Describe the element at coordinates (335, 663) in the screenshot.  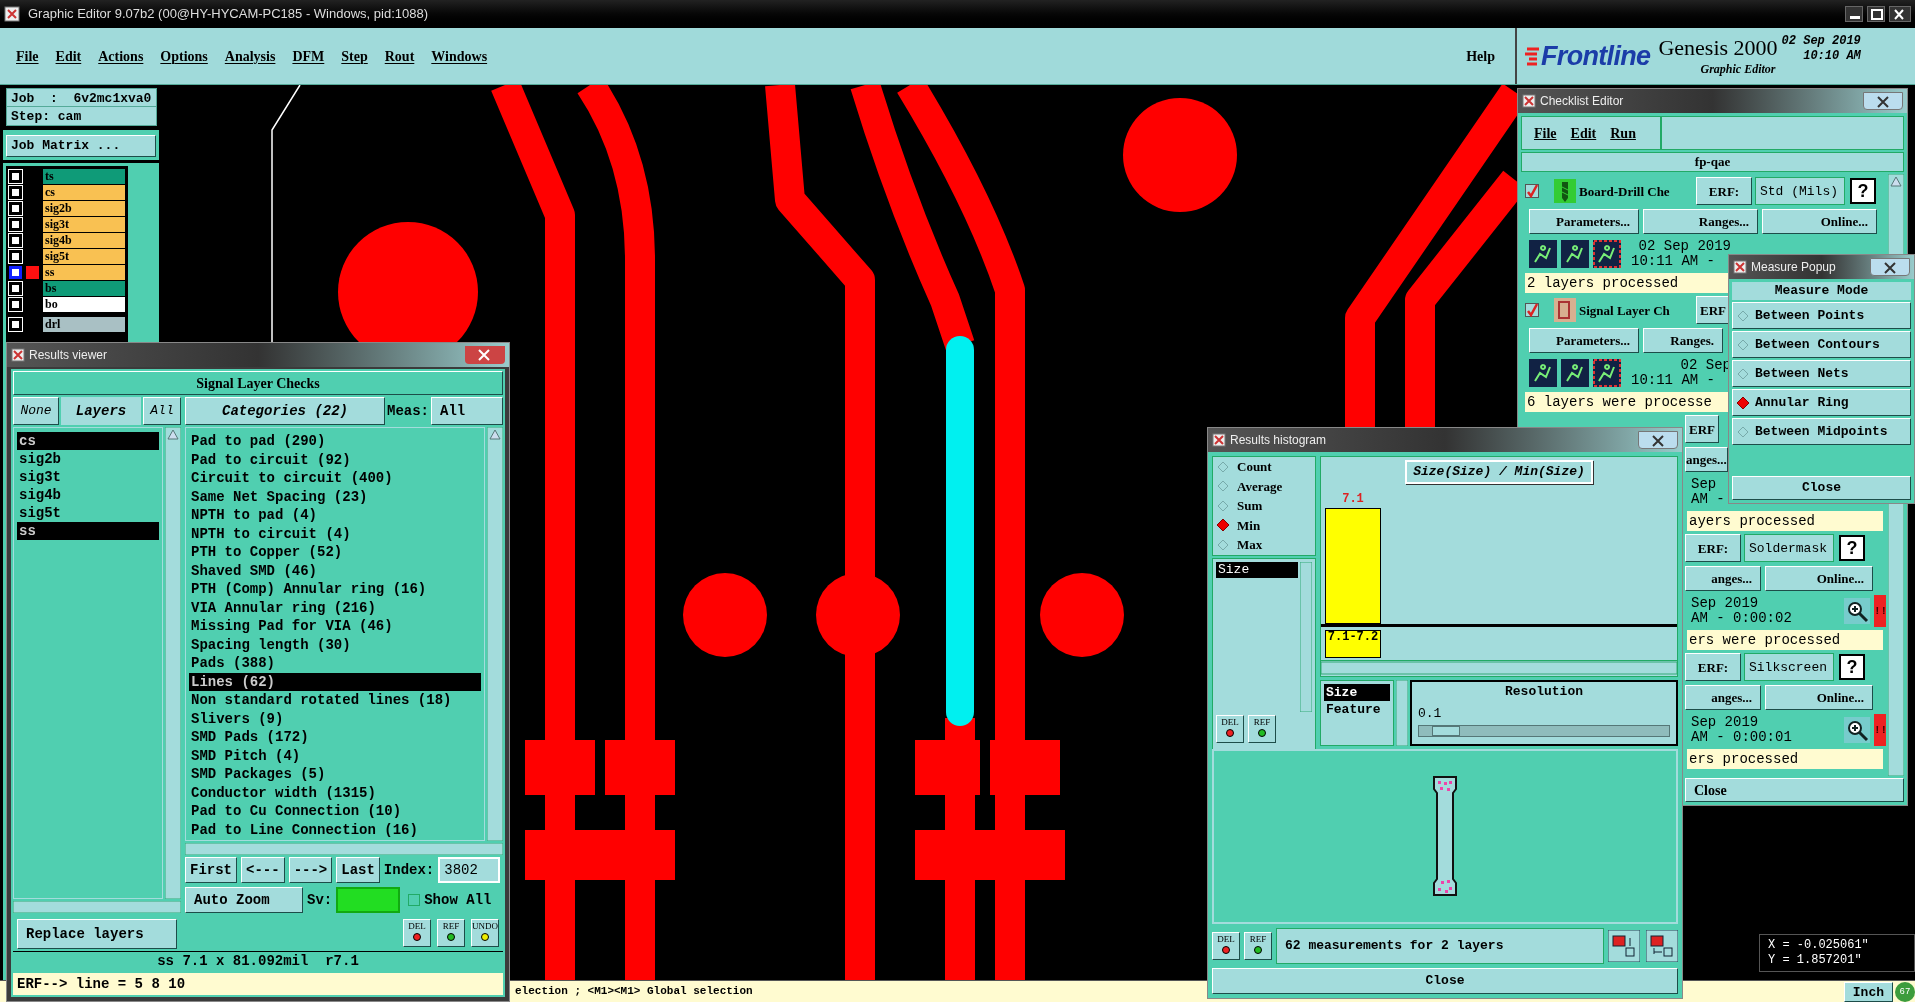
I see `category-list-item: Pads (388)` at that location.